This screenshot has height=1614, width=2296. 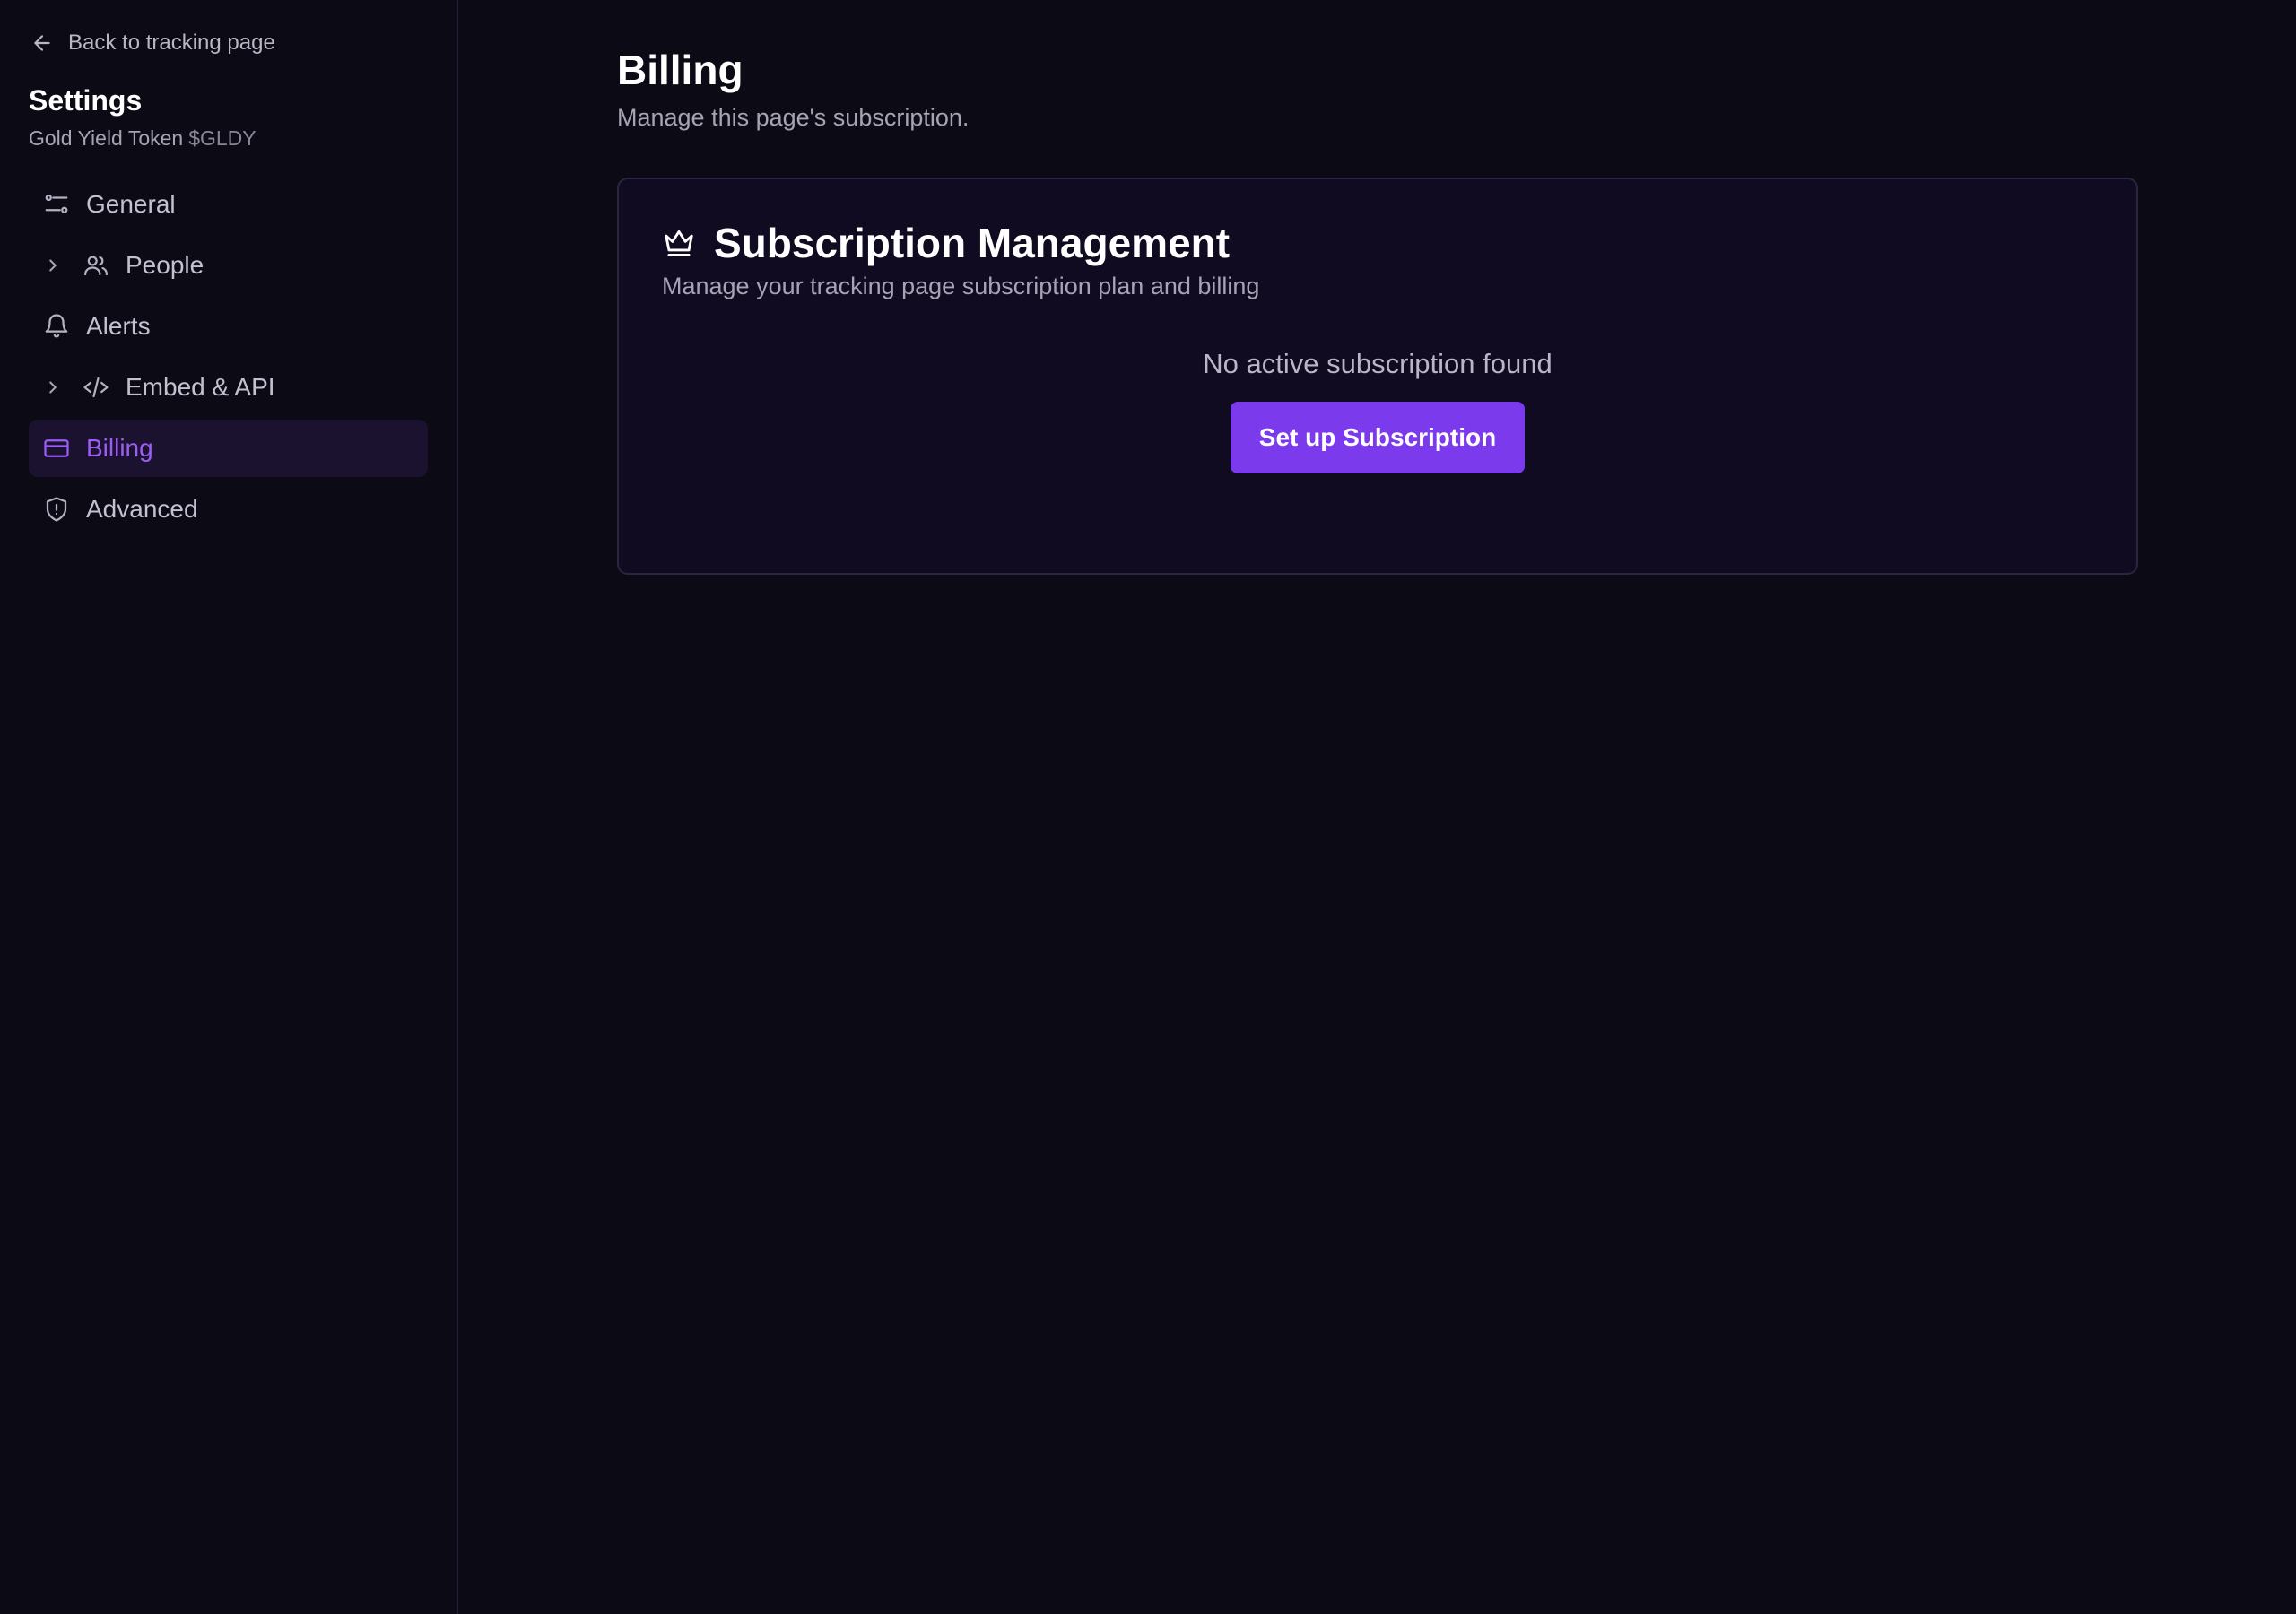 I want to click on sidebar-item-general: General, so click(x=228, y=204).